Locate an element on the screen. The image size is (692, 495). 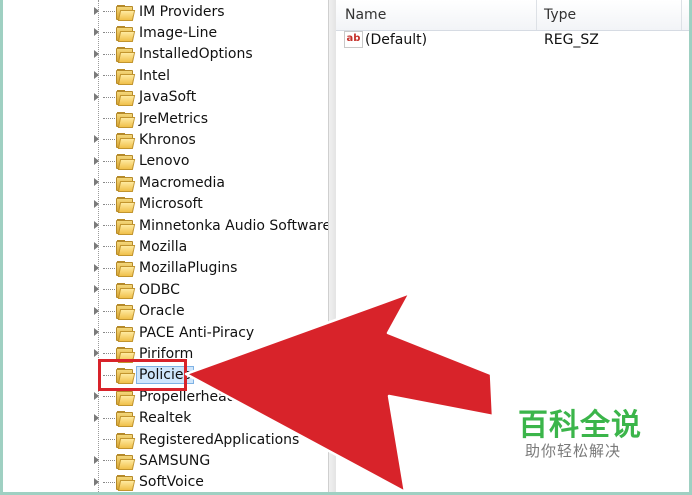
watermark-subtitle: 助你轻松解决 is located at coordinates (573, 451).